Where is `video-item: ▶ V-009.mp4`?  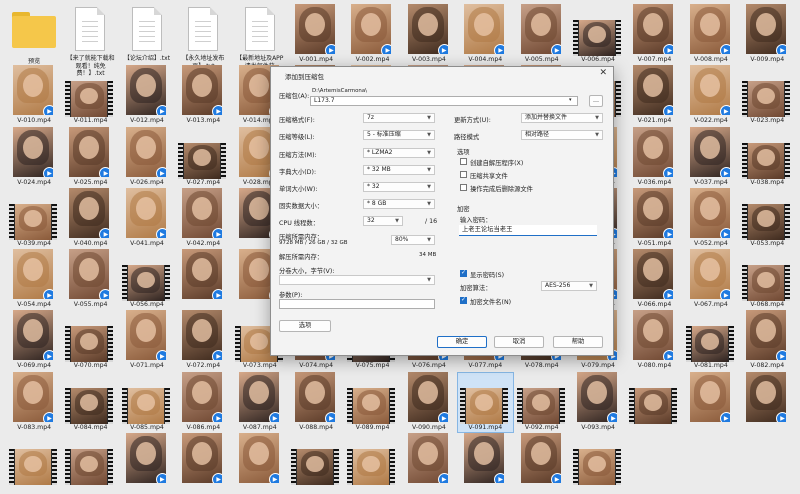 video-item: ▶ V-009.mp4 is located at coordinates (767, 34).